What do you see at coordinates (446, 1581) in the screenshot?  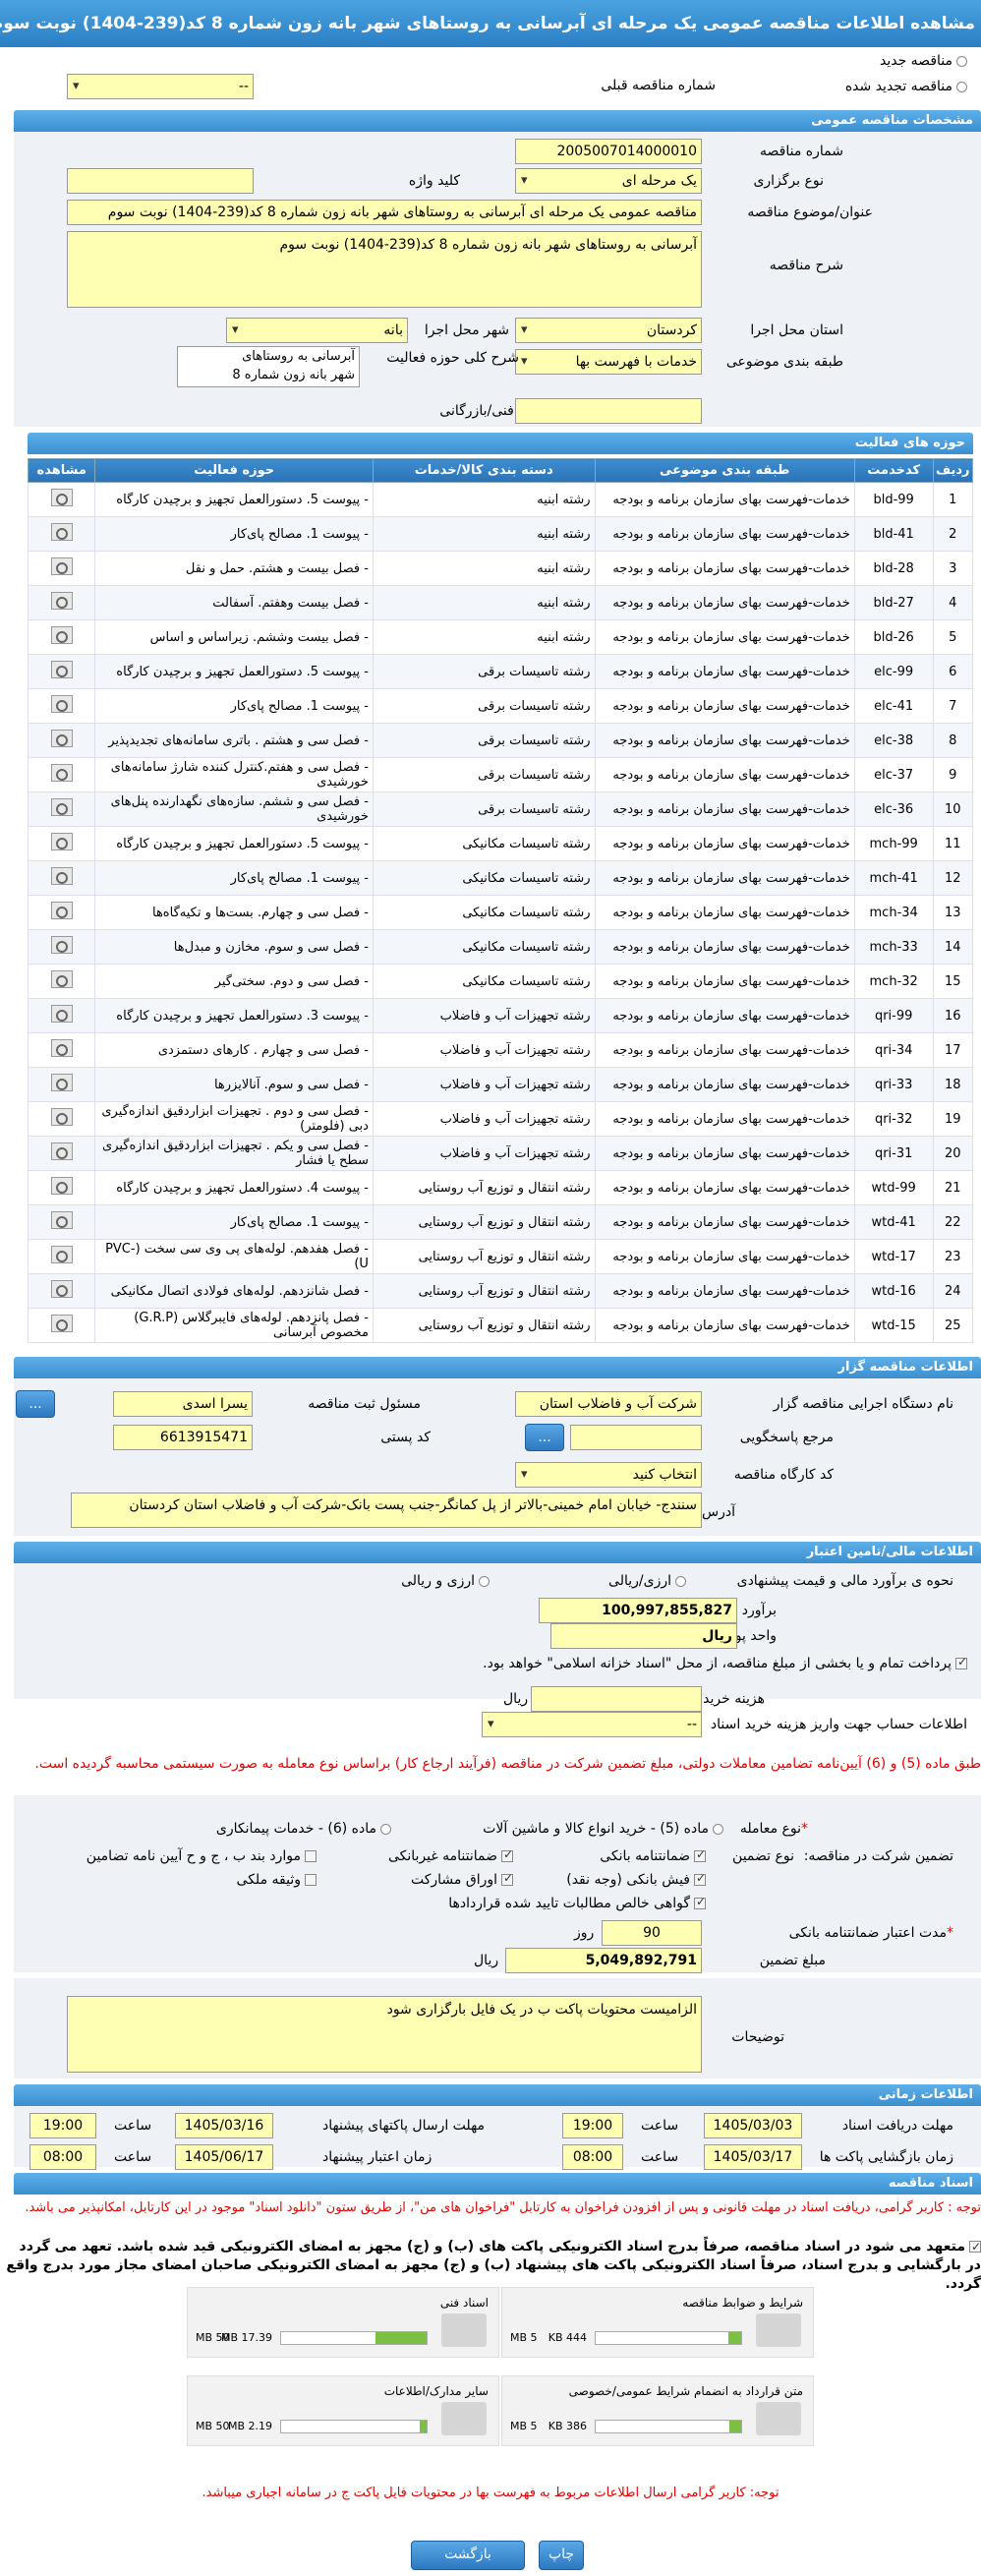 I see `opt-currency-rial-radio: ارزی و ریالی` at bounding box center [446, 1581].